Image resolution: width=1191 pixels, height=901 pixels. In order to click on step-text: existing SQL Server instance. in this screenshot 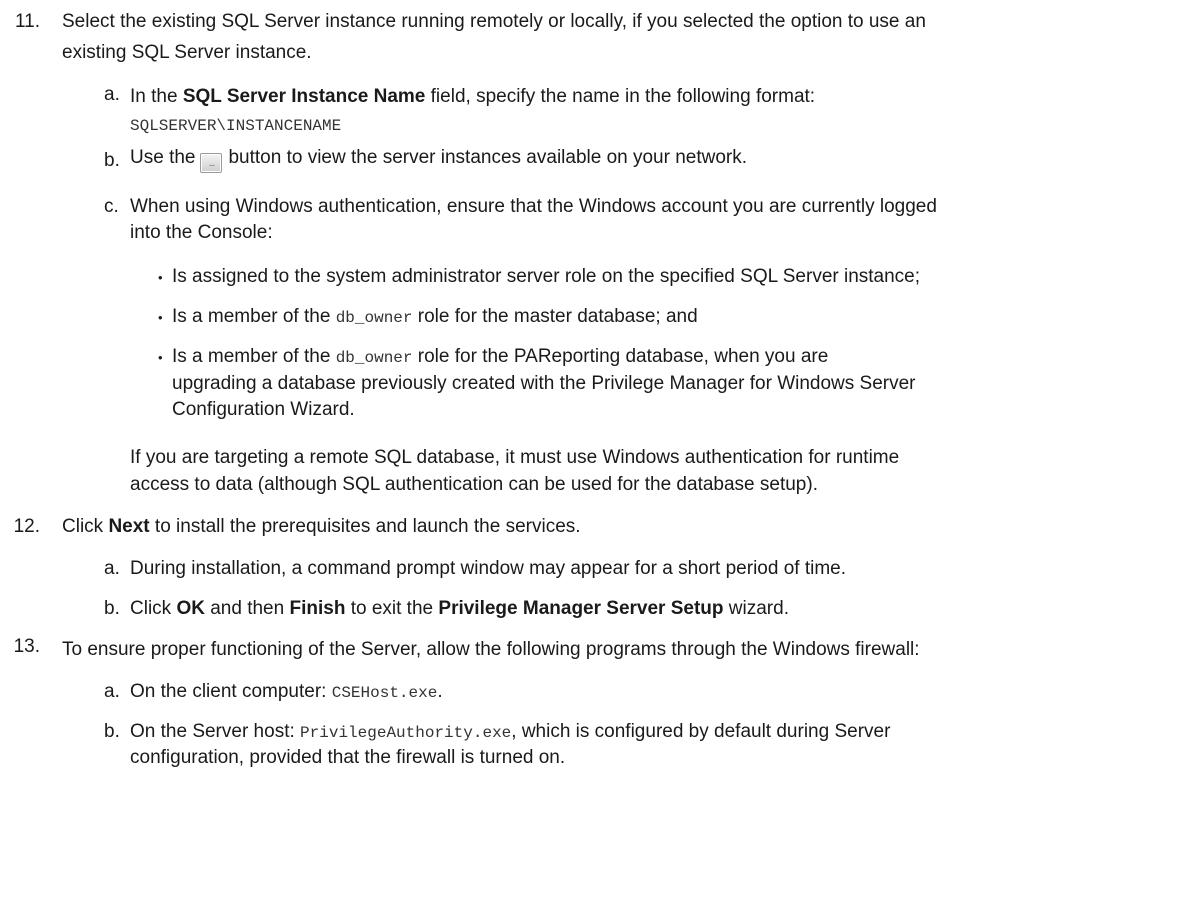, I will do `click(187, 52)`.